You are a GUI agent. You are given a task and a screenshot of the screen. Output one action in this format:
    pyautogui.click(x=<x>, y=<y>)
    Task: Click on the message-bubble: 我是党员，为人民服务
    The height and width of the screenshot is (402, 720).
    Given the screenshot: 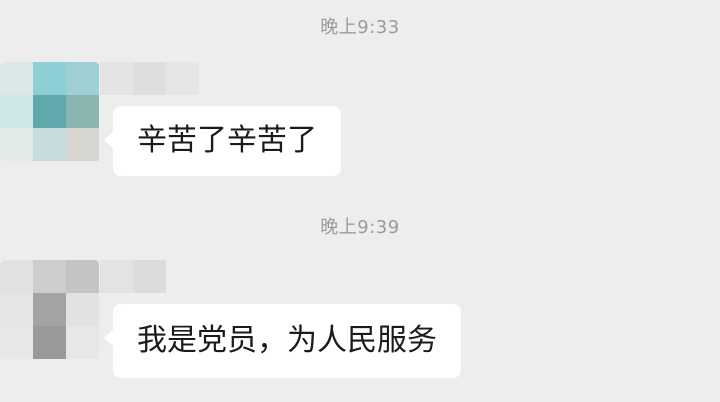 What is the action you would take?
    pyautogui.click(x=282, y=341)
    